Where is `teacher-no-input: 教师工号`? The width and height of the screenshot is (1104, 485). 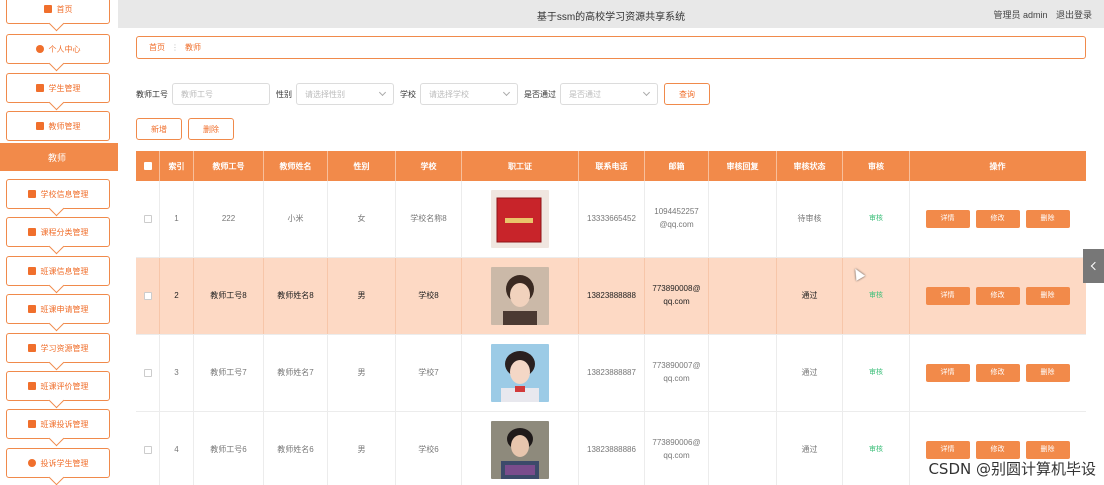
teacher-no-input: 教师工号 is located at coordinates (221, 94).